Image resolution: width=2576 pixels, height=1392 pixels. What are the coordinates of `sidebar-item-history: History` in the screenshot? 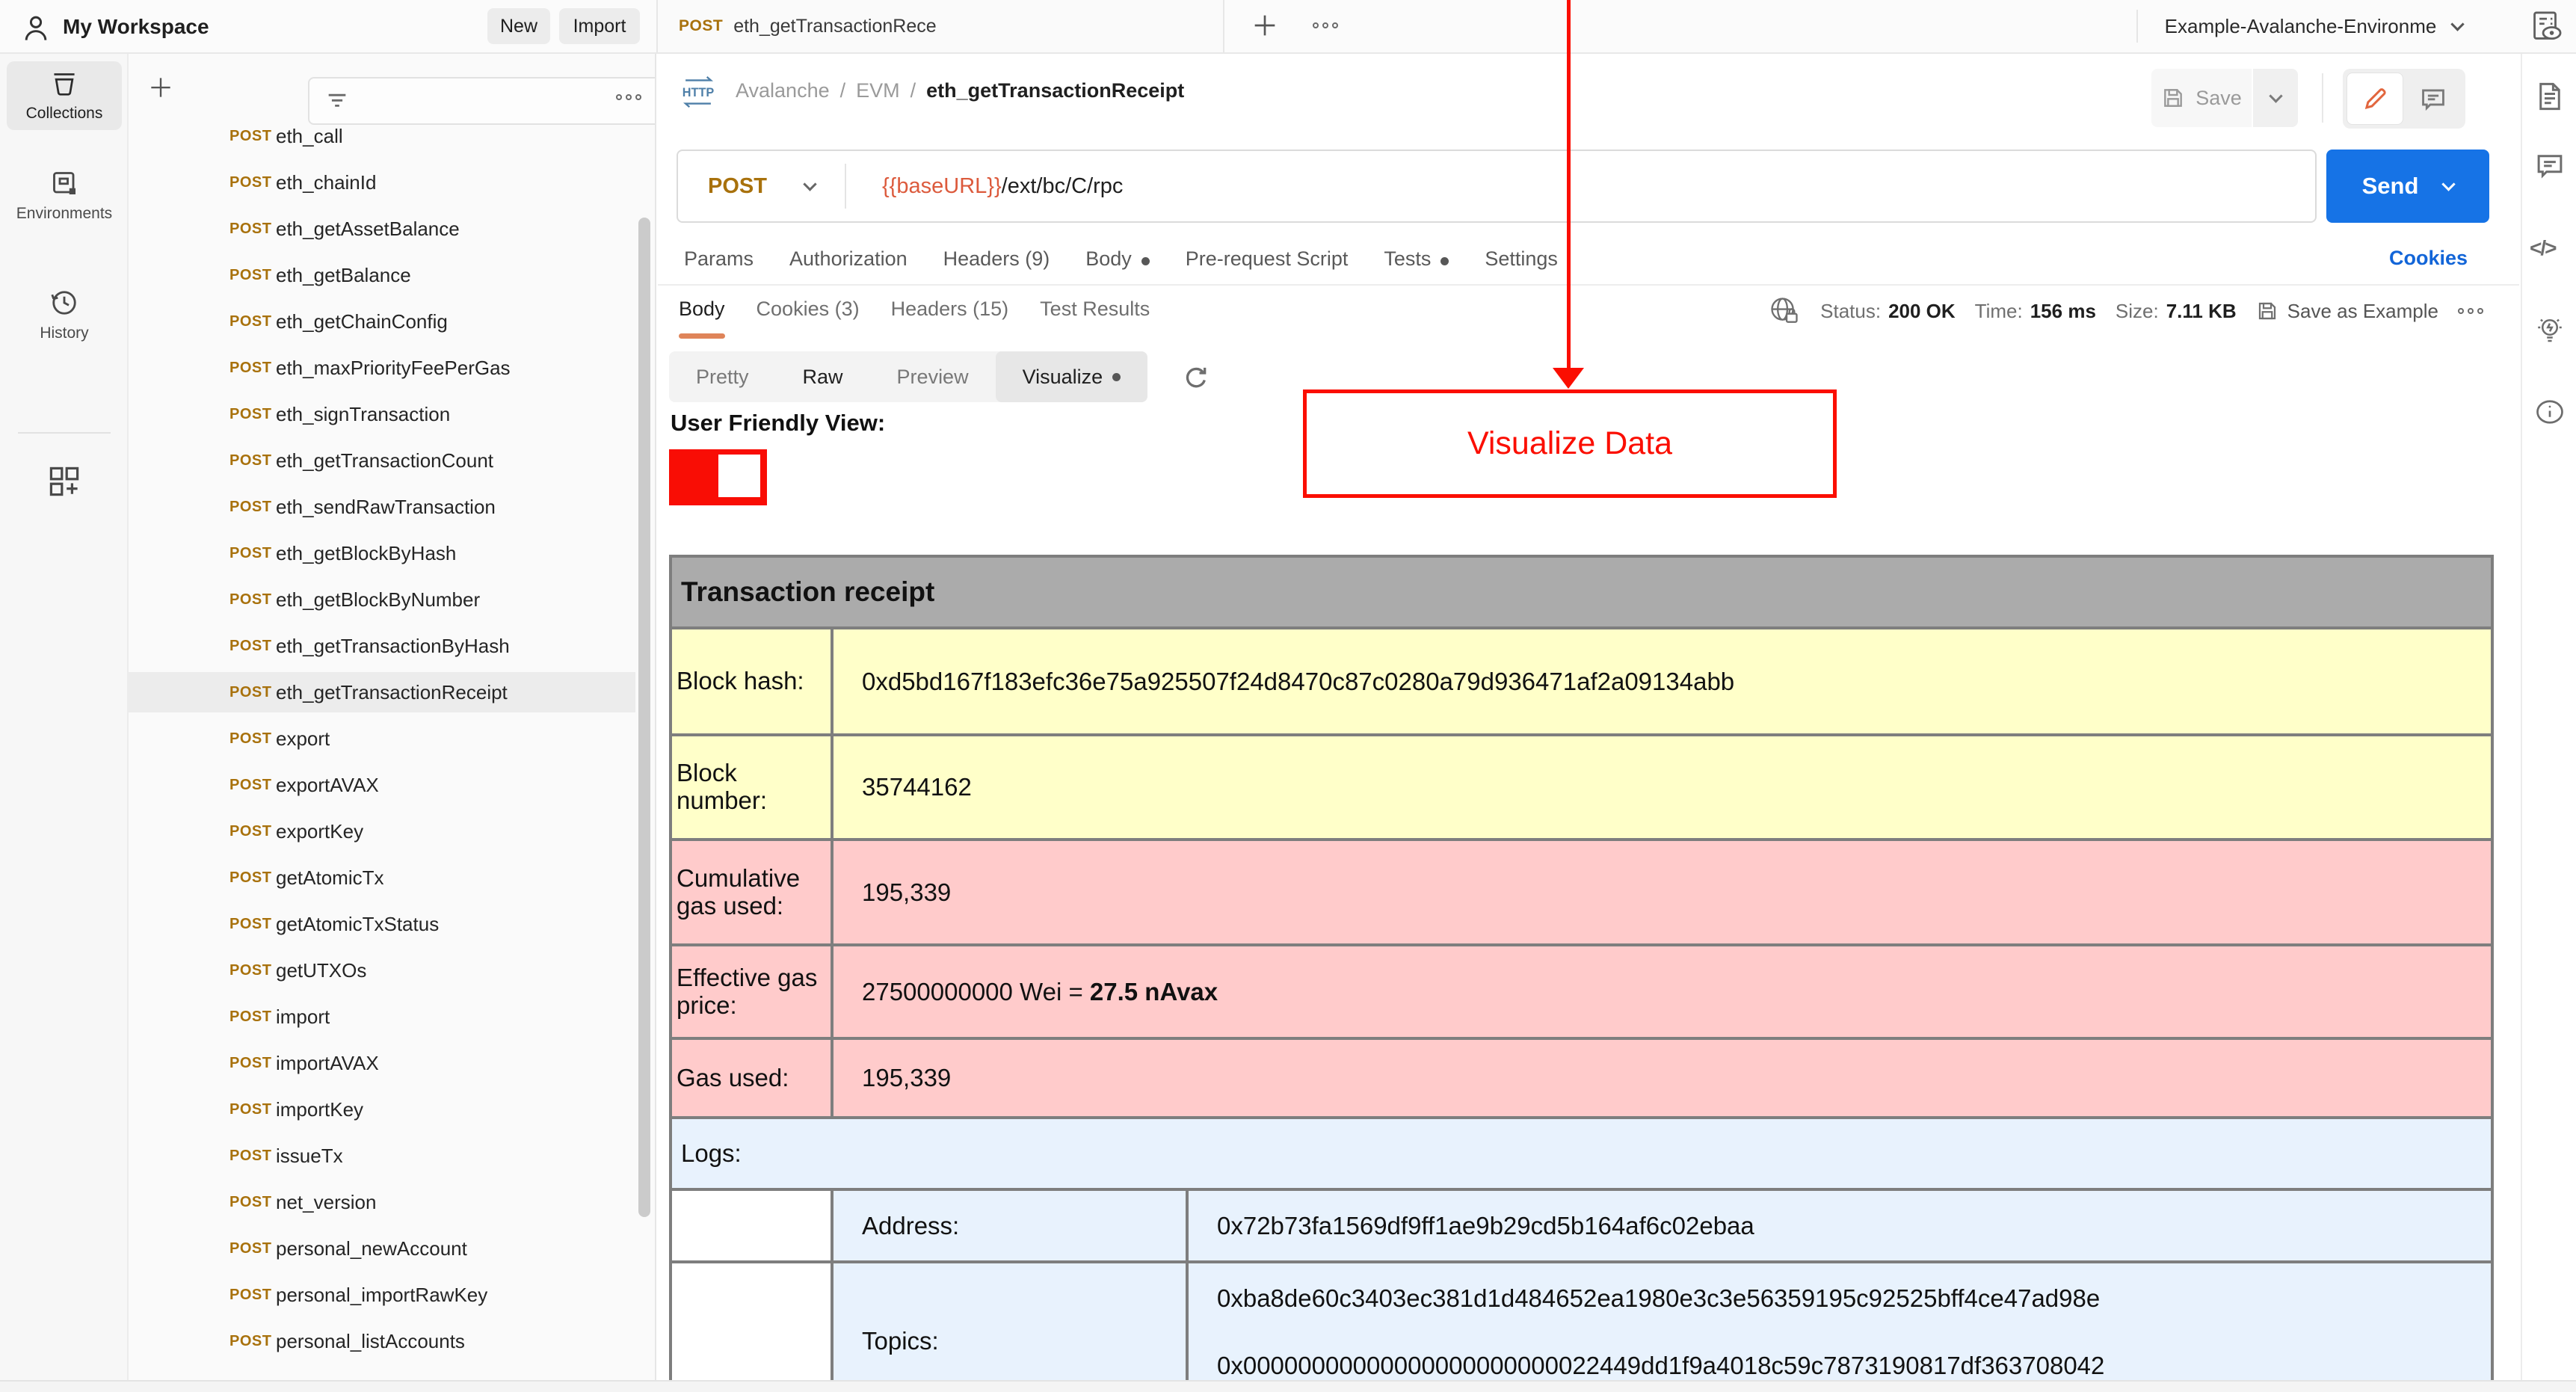 It's located at (64, 314).